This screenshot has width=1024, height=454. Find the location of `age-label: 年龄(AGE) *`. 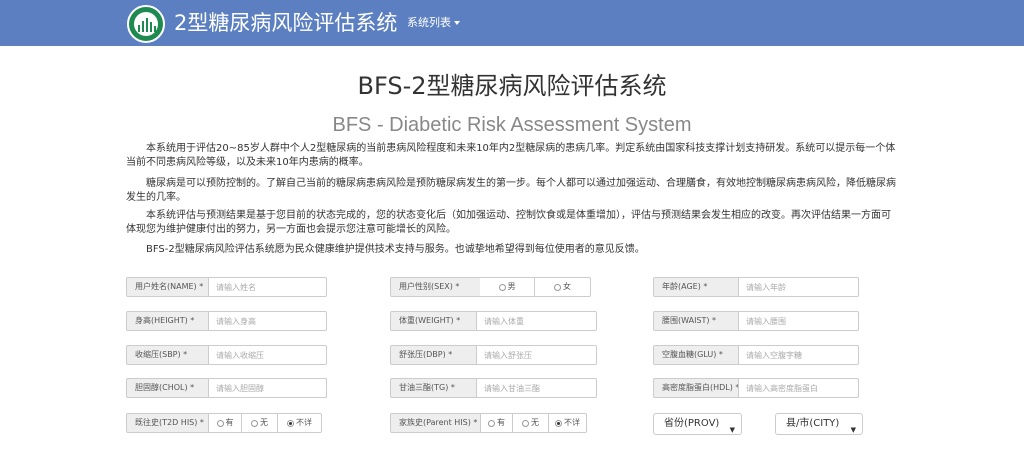

age-label: 年龄(AGE) * is located at coordinates (695, 287).